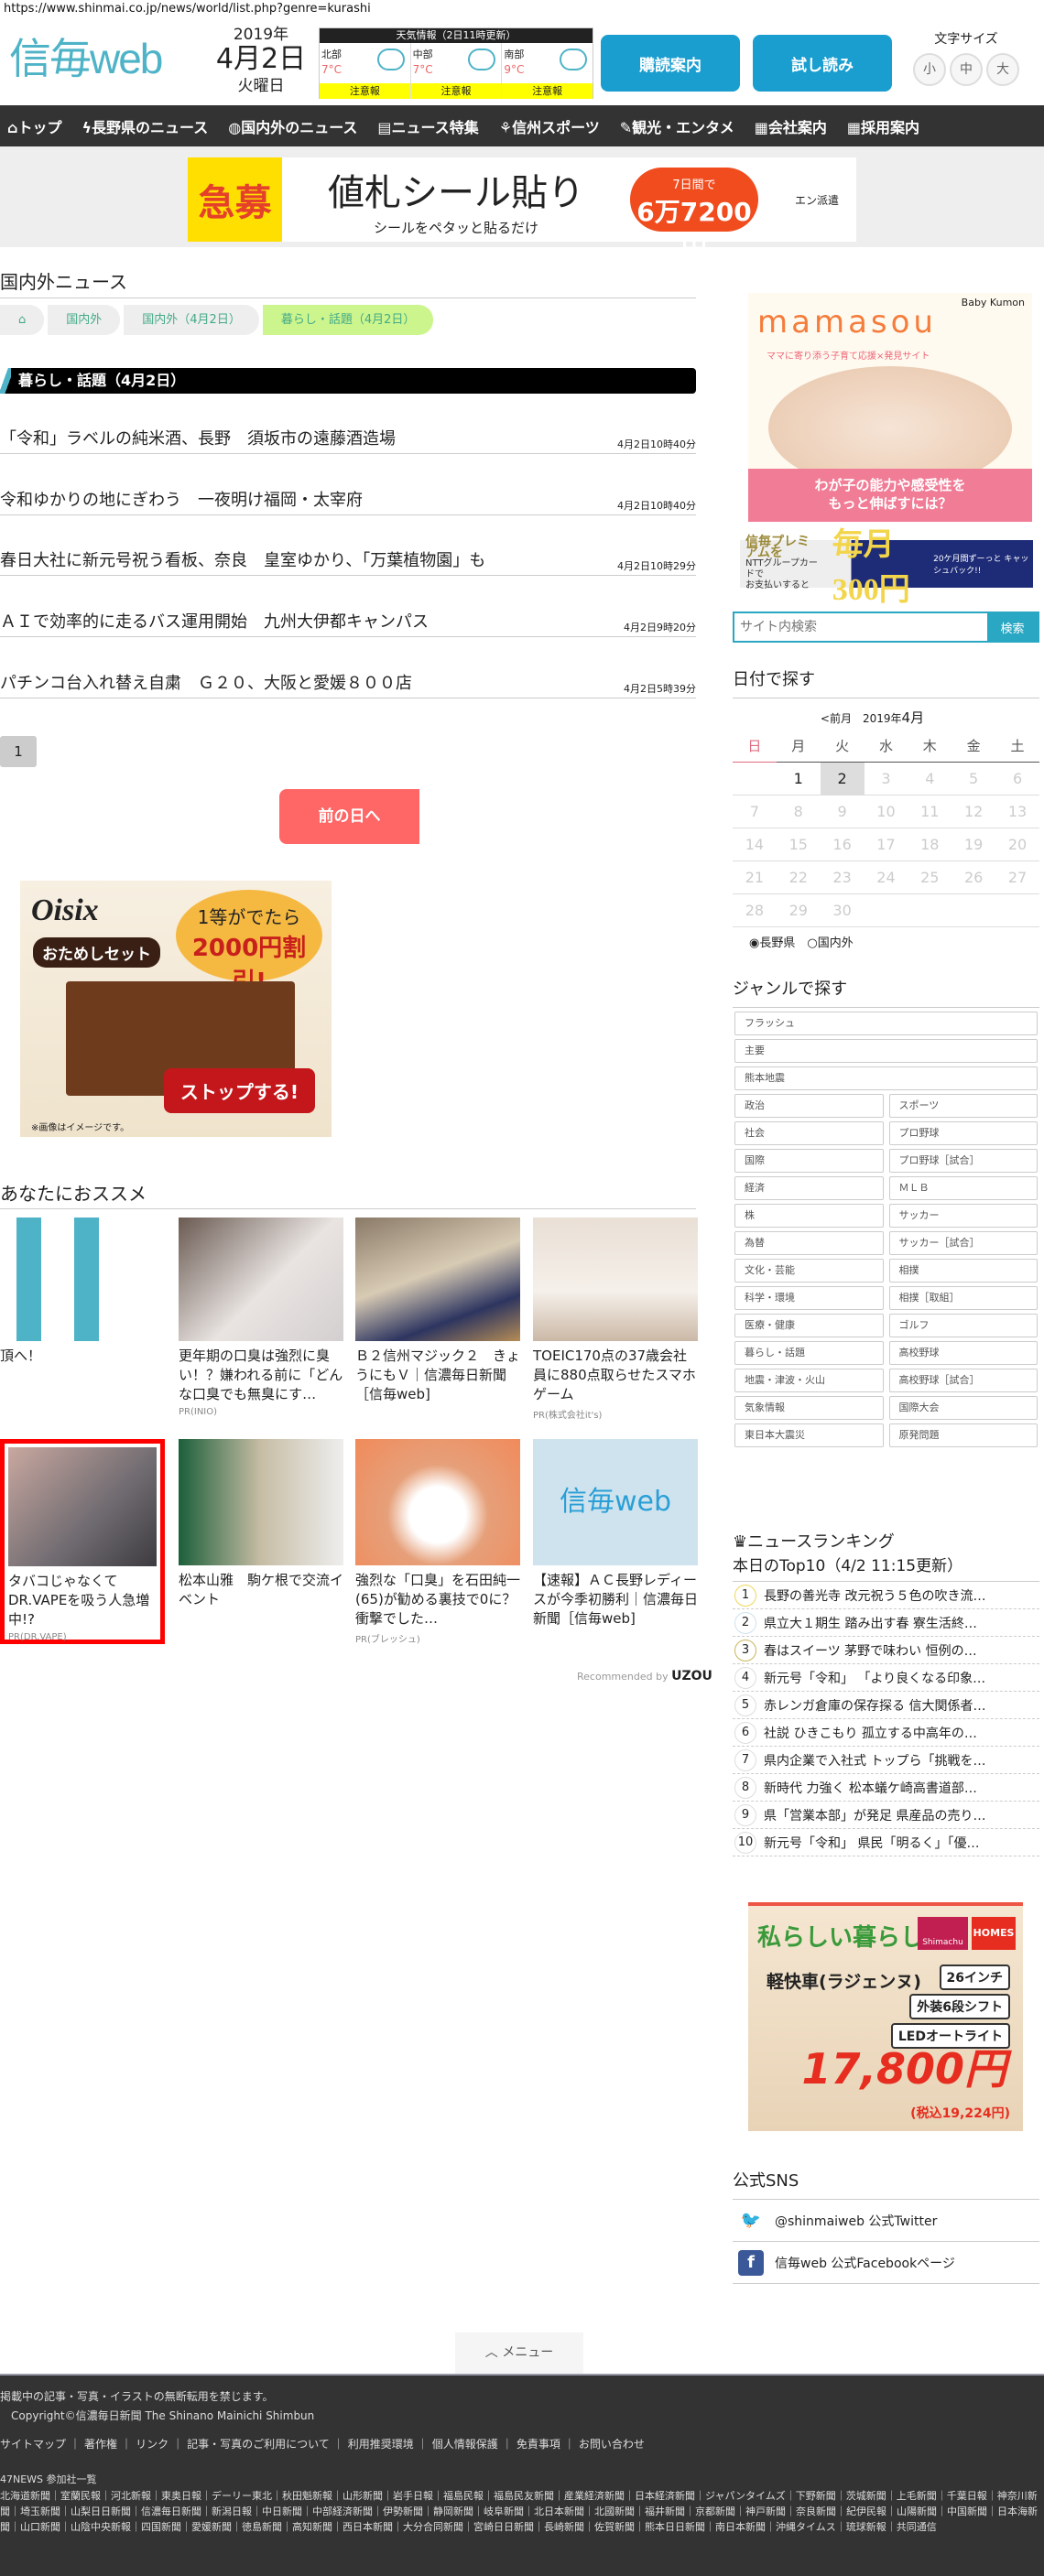  Describe the element at coordinates (428, 126) in the screenshot. I see `nav-features: ▤ニュース特集` at that location.